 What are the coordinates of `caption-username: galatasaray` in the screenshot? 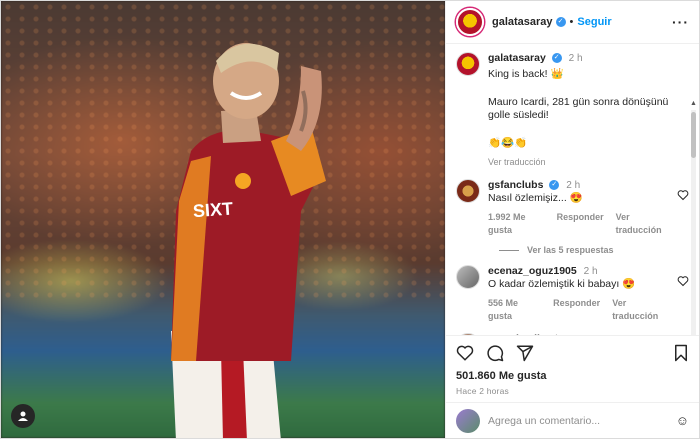 It's located at (517, 58).